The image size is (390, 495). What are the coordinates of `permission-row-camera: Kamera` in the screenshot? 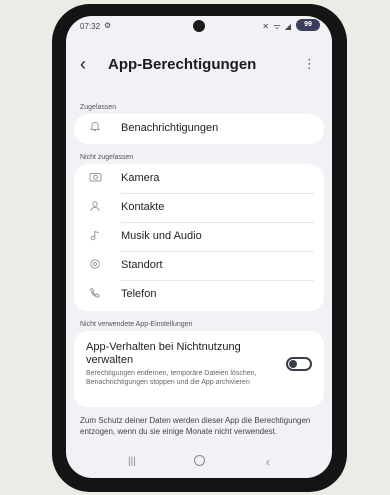 It's located at (199, 178).